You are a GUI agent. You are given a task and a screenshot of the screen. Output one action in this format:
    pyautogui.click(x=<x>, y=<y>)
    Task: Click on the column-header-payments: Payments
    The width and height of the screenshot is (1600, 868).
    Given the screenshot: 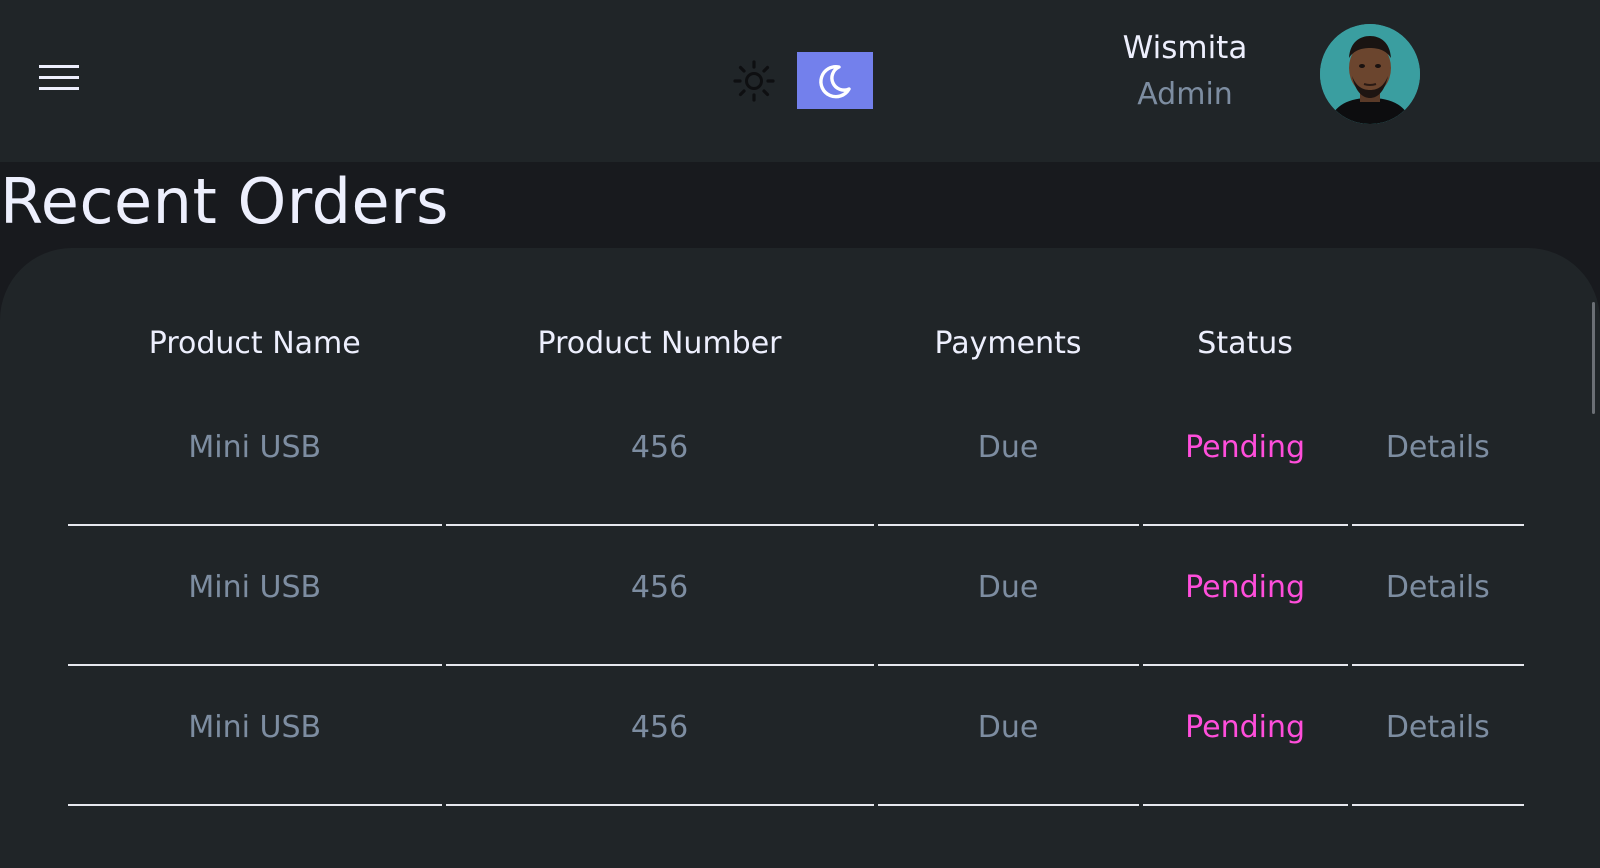 What is the action you would take?
    pyautogui.click(x=1008, y=343)
    